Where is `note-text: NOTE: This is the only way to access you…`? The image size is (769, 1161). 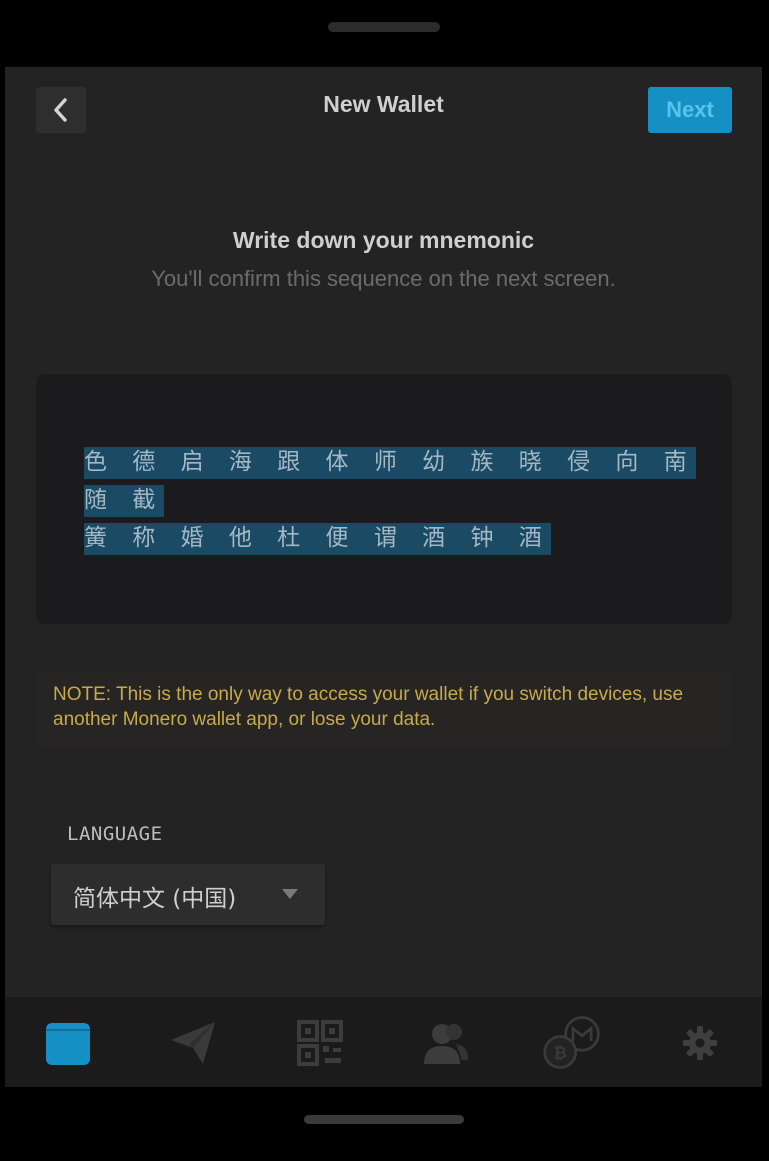 note-text: NOTE: This is the only way to access you… is located at coordinates (368, 707).